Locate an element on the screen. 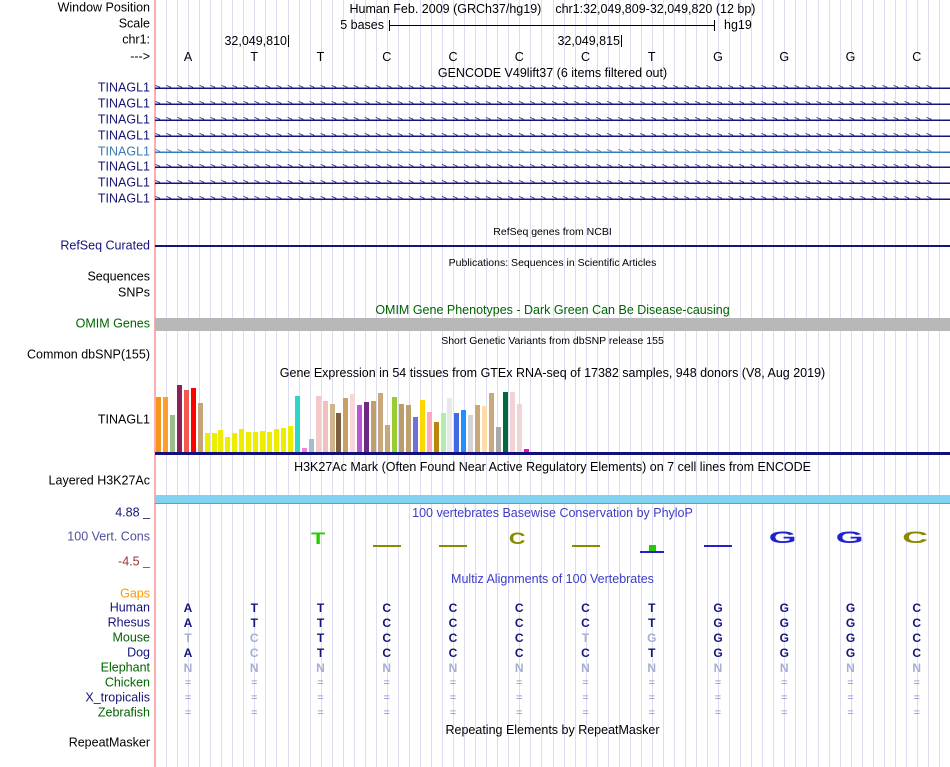 This screenshot has height=767, width=950. coordinate-left-tick is located at coordinates (288, 41).